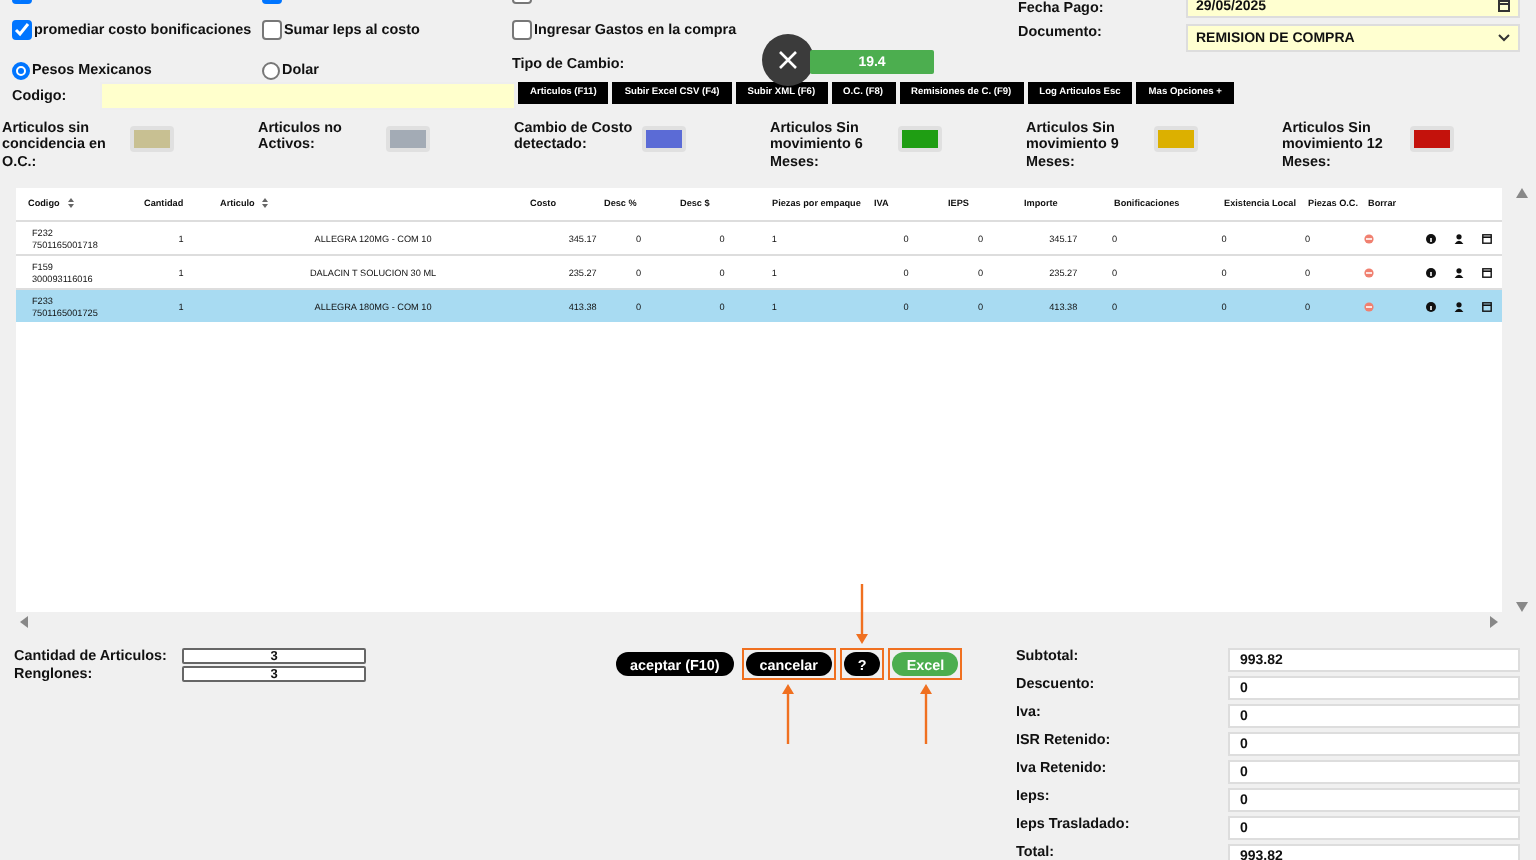 This screenshot has height=860, width=1536. I want to click on scroll-right-icon, so click(1494, 622).